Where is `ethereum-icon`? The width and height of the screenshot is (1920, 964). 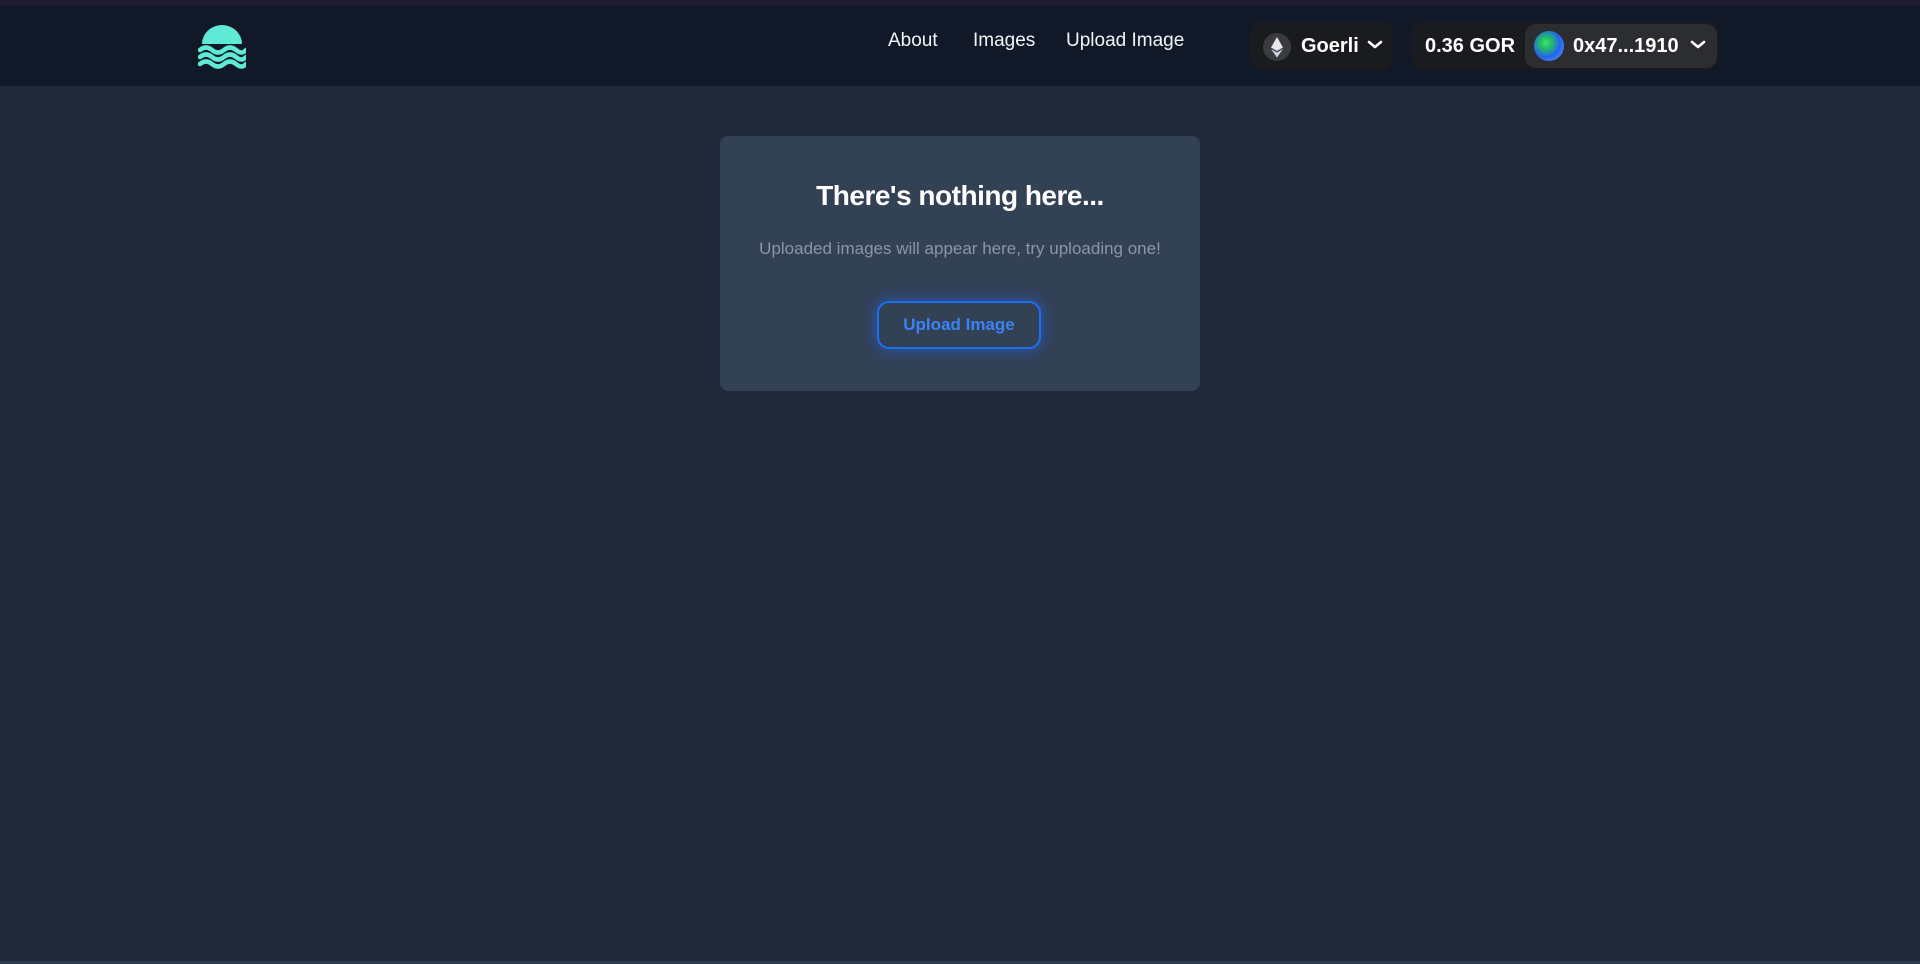 ethereum-icon is located at coordinates (1277, 47).